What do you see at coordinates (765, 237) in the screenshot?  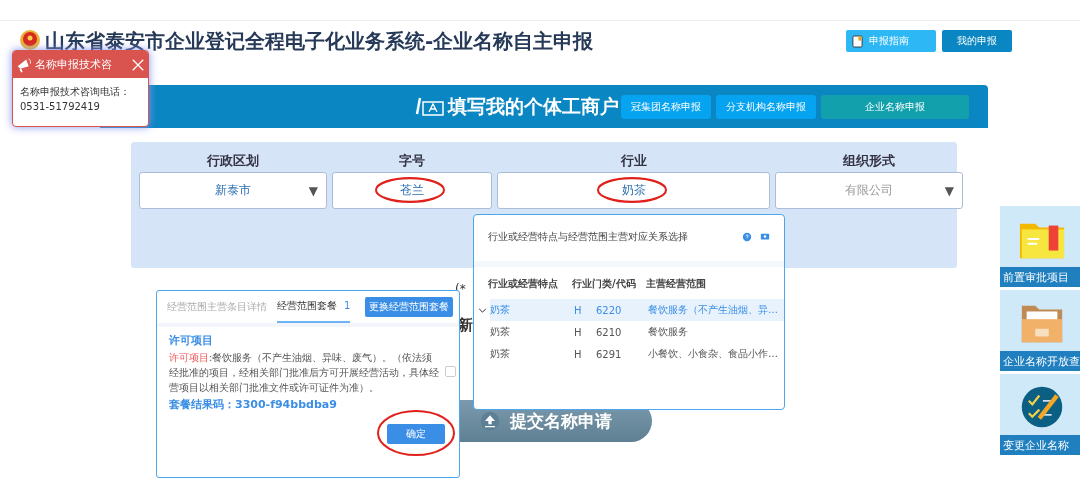 I see `chat-icon` at bounding box center [765, 237].